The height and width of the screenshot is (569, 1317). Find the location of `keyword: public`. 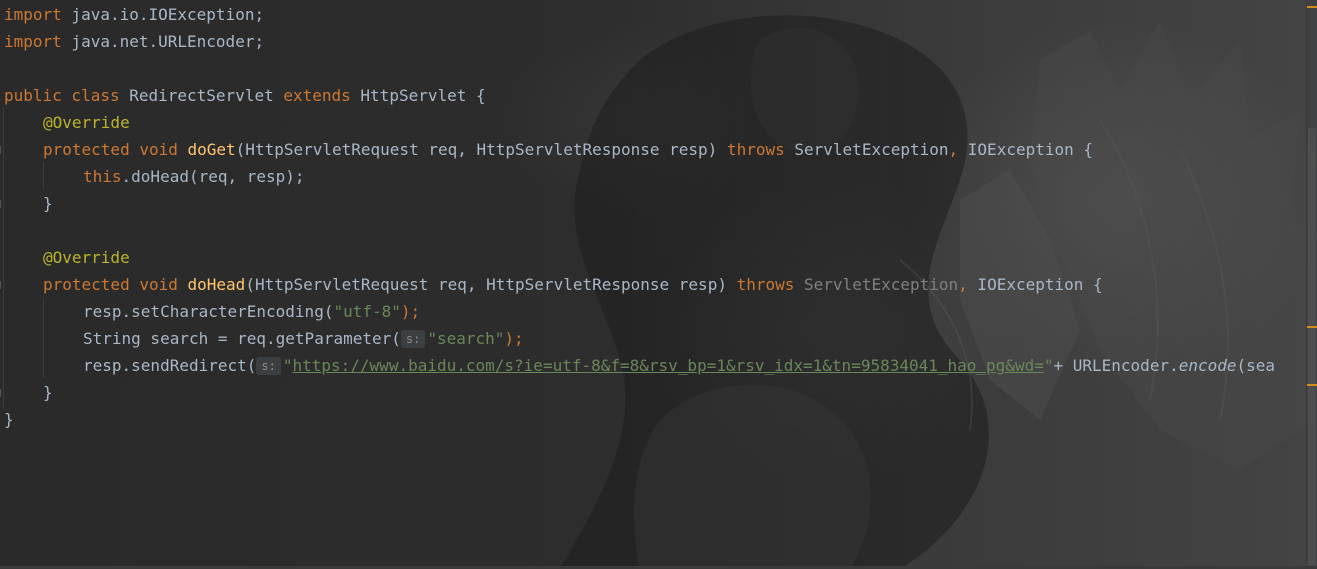

keyword: public is located at coordinates (33, 95).